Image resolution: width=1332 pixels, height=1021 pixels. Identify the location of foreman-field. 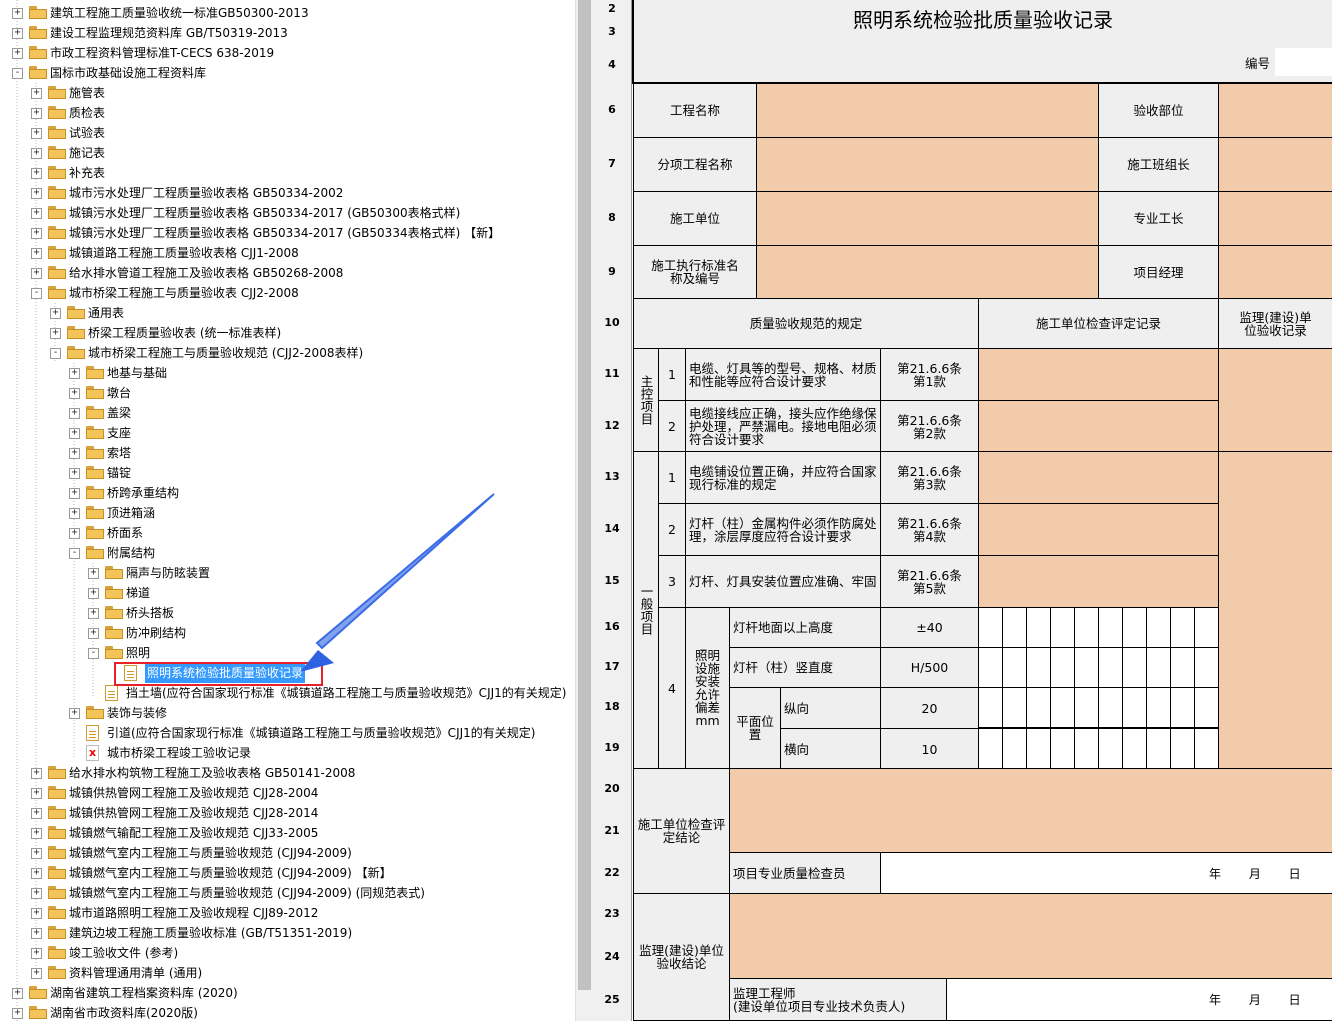
(1275, 218).